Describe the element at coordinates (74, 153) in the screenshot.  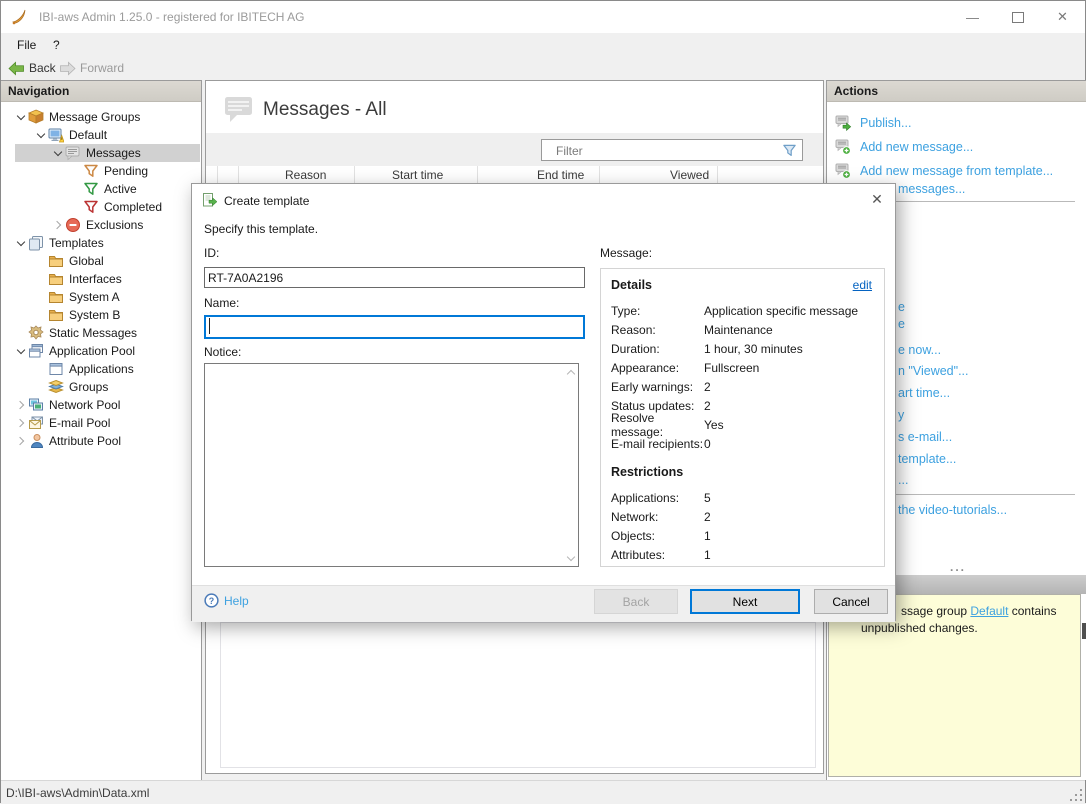
I see `message-bubble-icon` at that location.